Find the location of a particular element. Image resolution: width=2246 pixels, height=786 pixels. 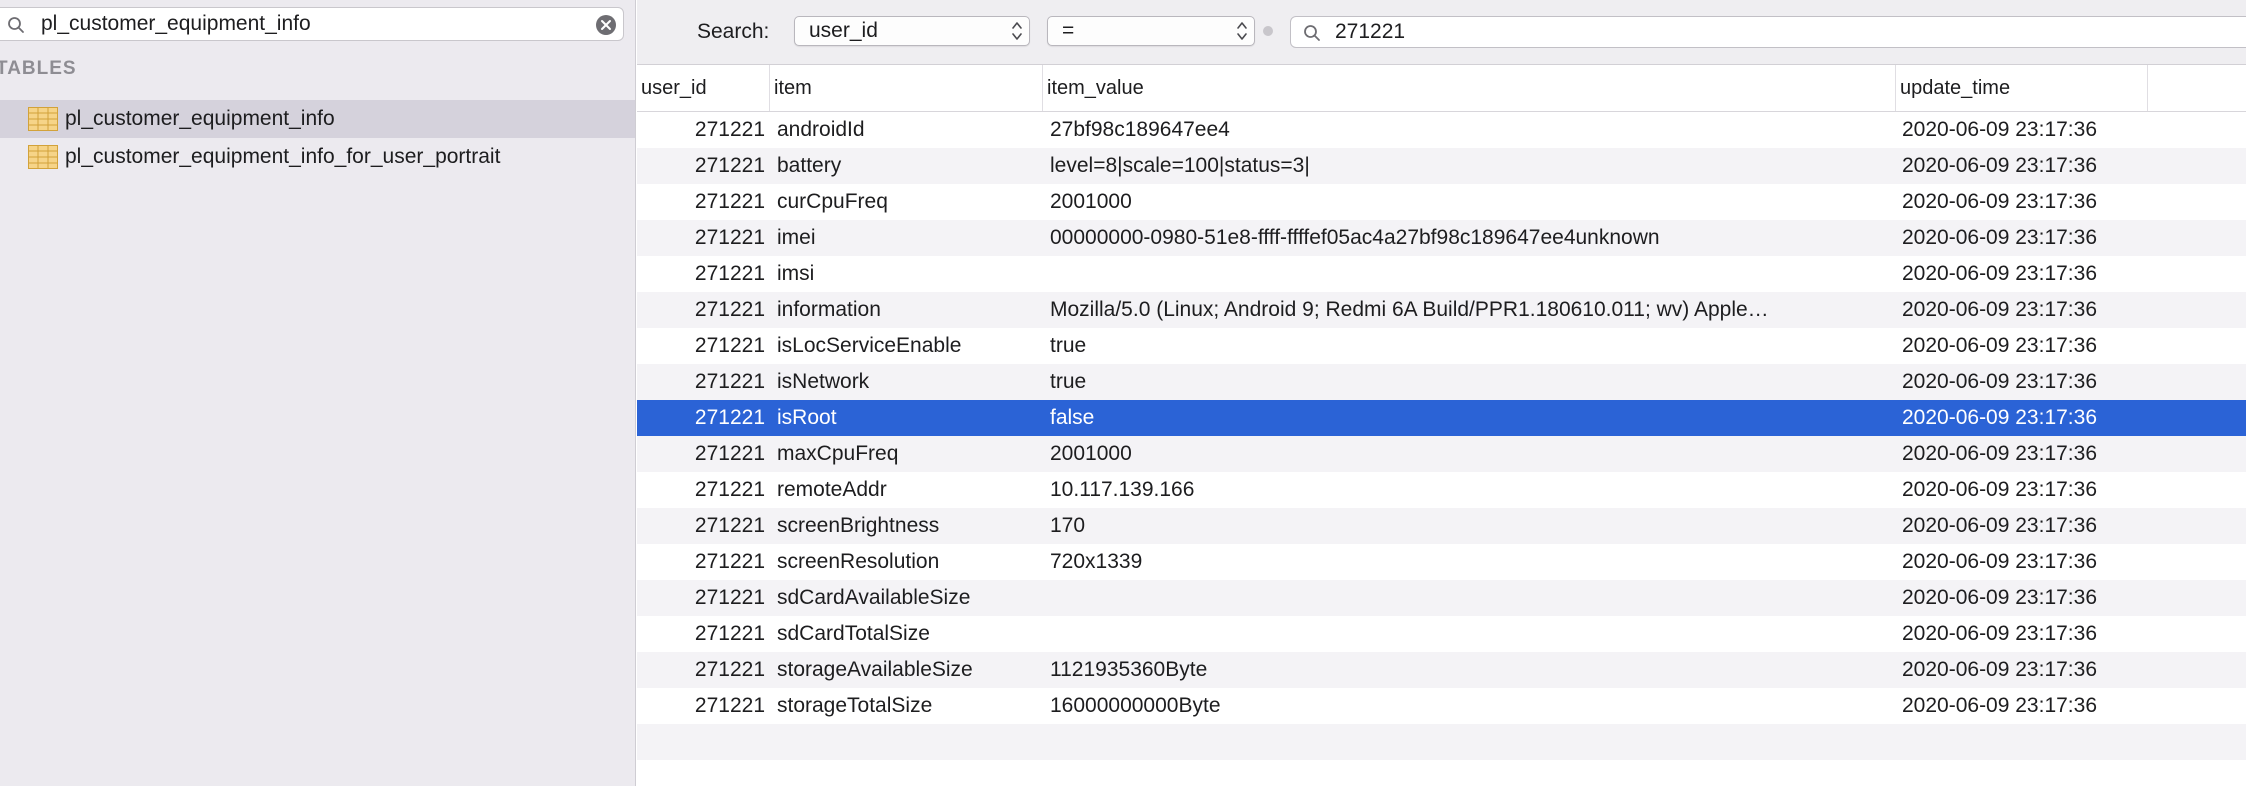

sidebar-table-item: pl_customer_equipment_info is located at coordinates (317, 119).